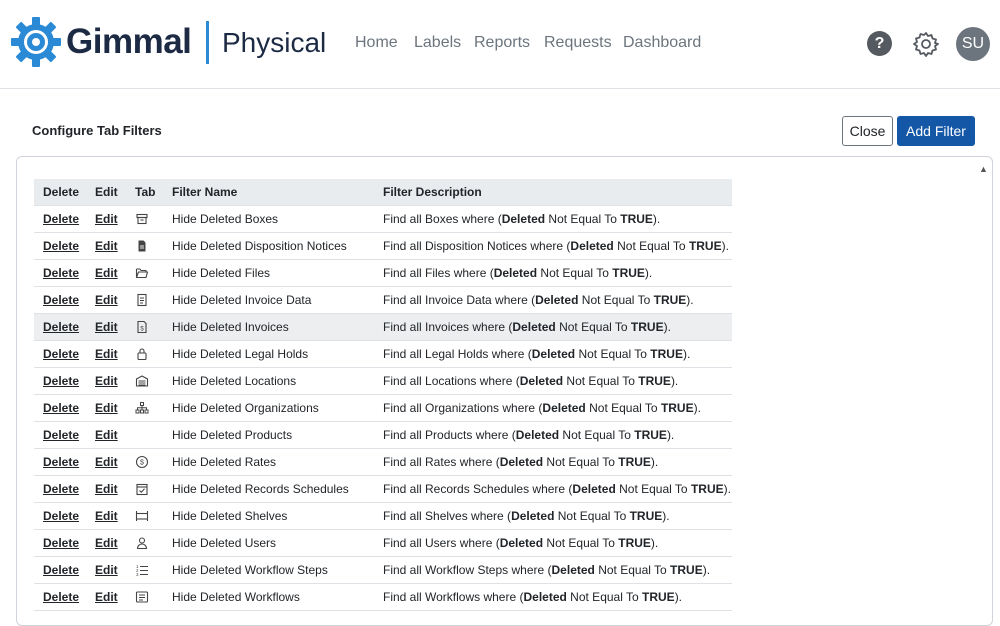 The image size is (1000, 626). What do you see at coordinates (269, 462) in the screenshot?
I see `filter-name: Hide Deleted Rates` at bounding box center [269, 462].